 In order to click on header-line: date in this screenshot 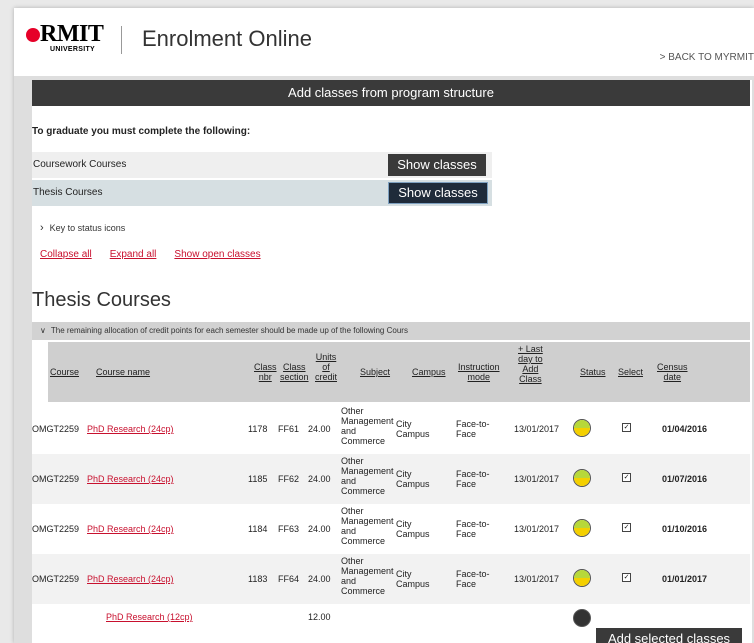, I will do `click(672, 377)`.